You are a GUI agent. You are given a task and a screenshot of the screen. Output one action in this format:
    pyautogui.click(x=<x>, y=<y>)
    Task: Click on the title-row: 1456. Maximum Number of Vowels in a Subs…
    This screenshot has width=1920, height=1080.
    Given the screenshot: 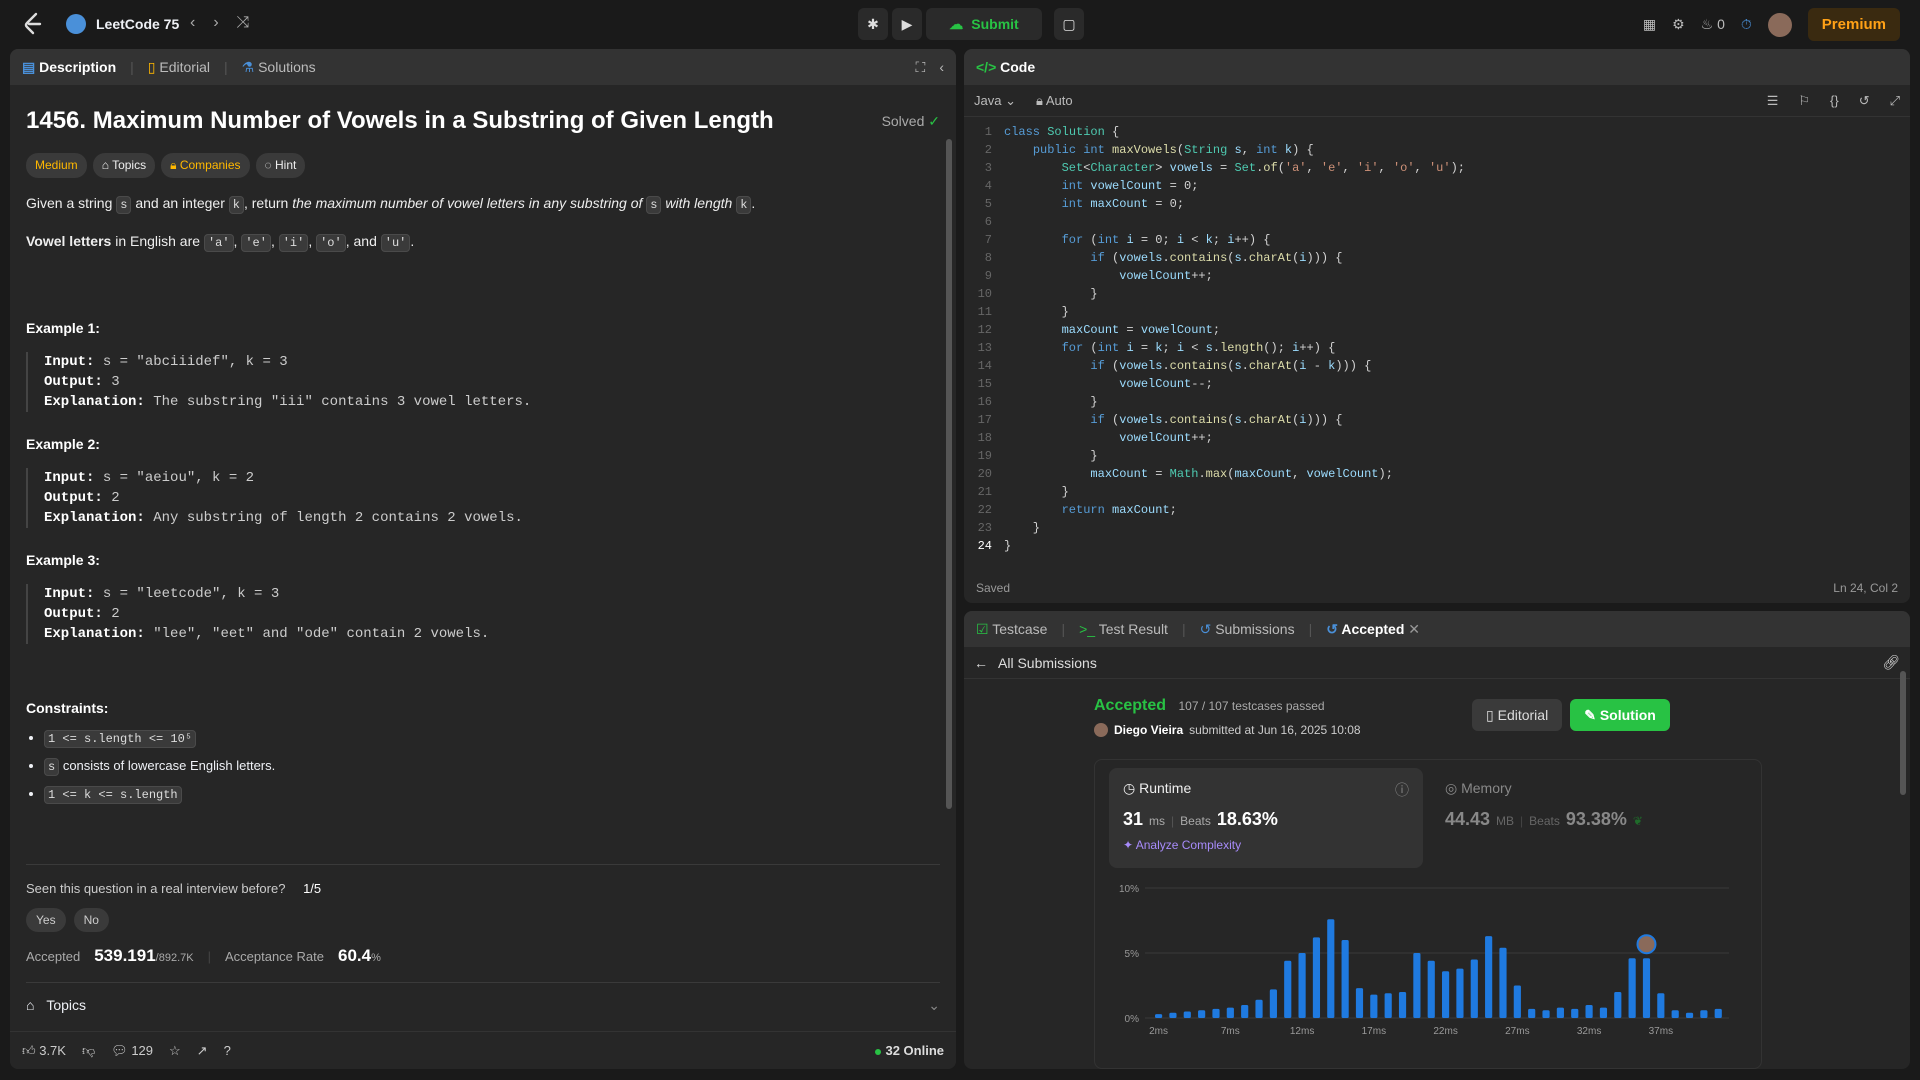 What is the action you would take?
    pyautogui.click(x=483, y=121)
    